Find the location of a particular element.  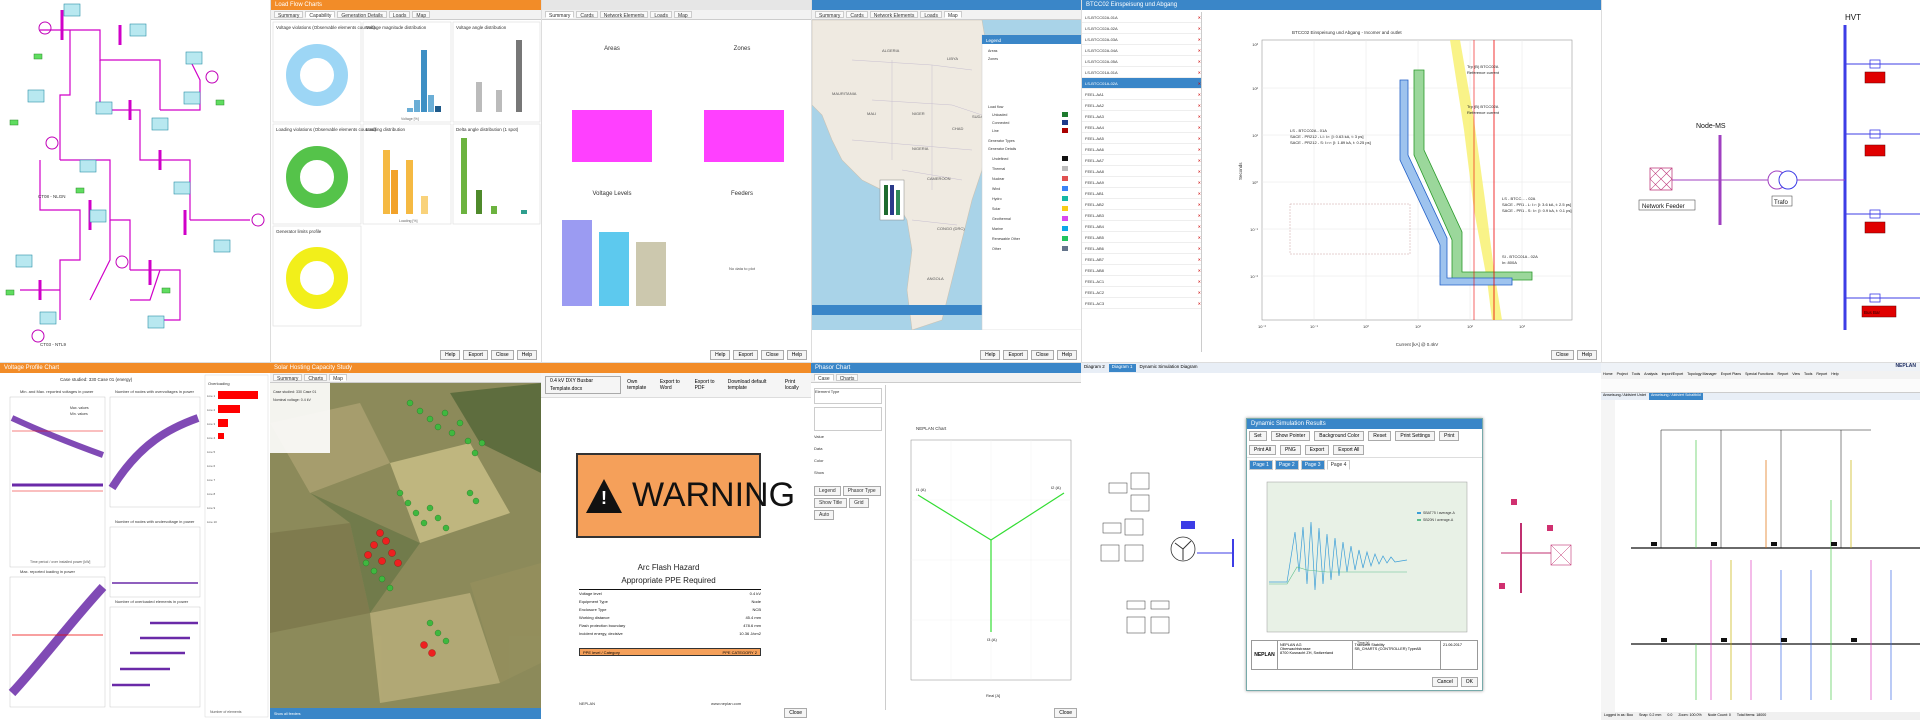

element-list-row: FEEL-AB3 ✕ is located at coordinates (1141, 215).